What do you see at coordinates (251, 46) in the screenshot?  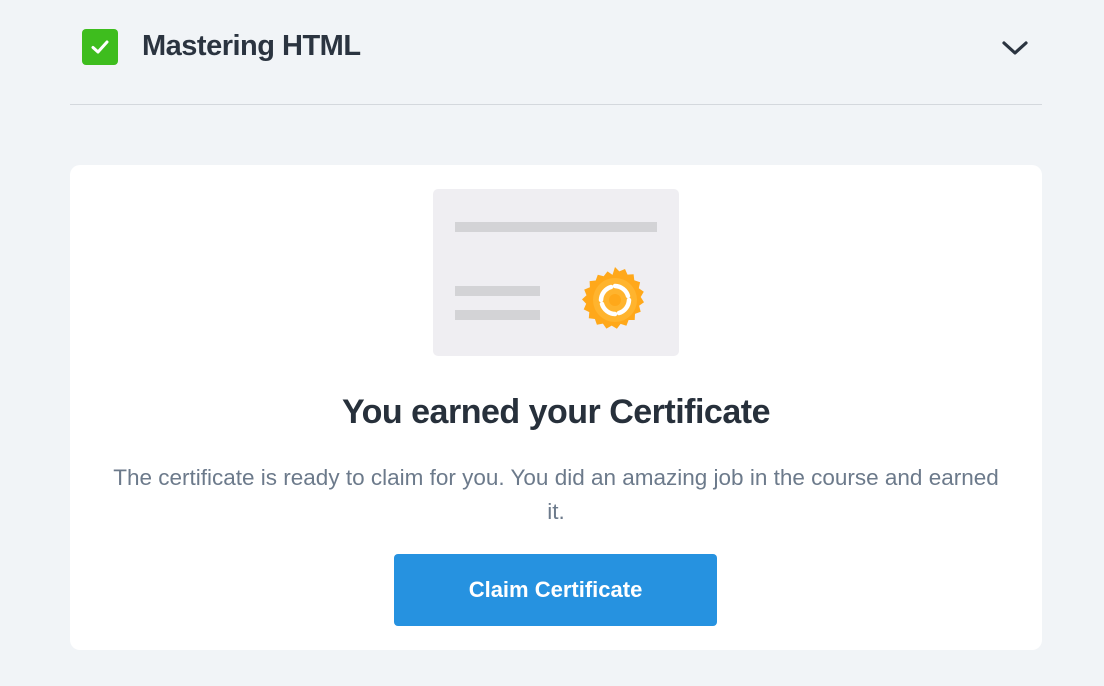 I see `section-title: Mastering HTML` at bounding box center [251, 46].